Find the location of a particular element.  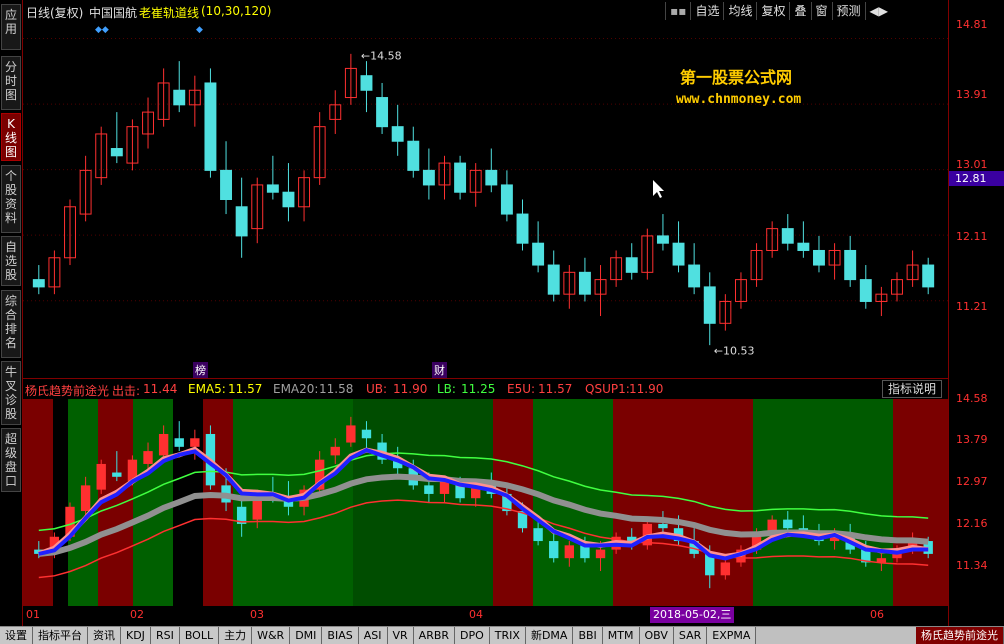

period-label: 日线(复权) is located at coordinates (54, 12).